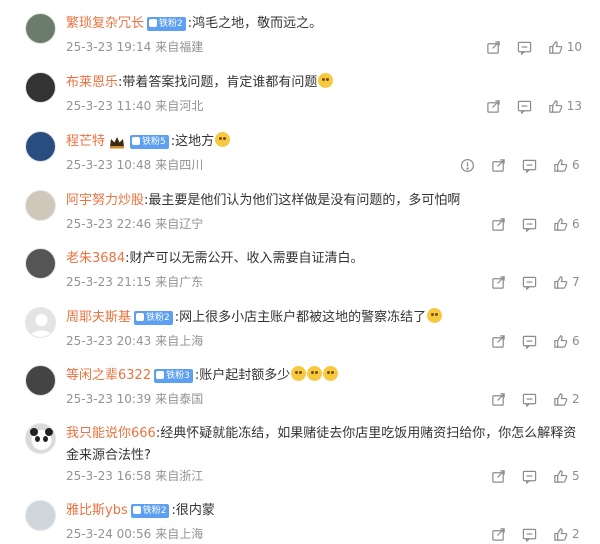 Image resolution: width=600 pixels, height=544 pixels. I want to click on like-button: 13, so click(565, 106).